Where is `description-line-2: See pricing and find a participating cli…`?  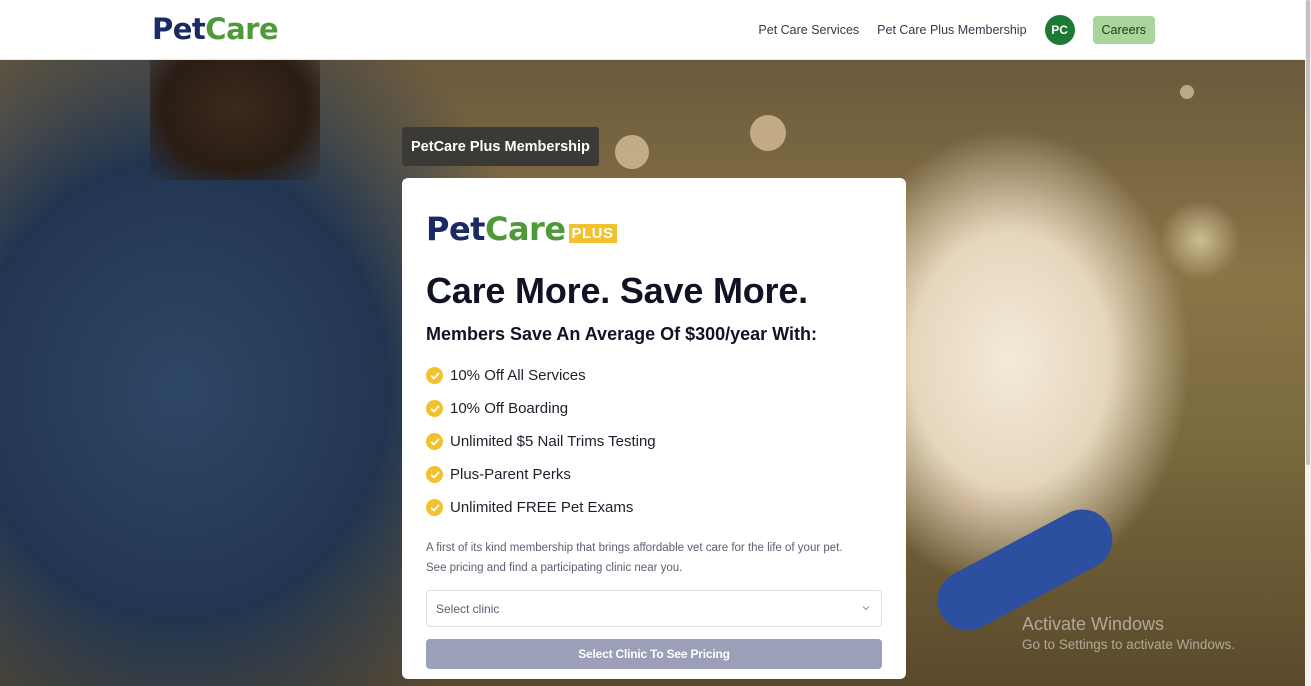 description-line-2: See pricing and find a participating cli… is located at coordinates (554, 568).